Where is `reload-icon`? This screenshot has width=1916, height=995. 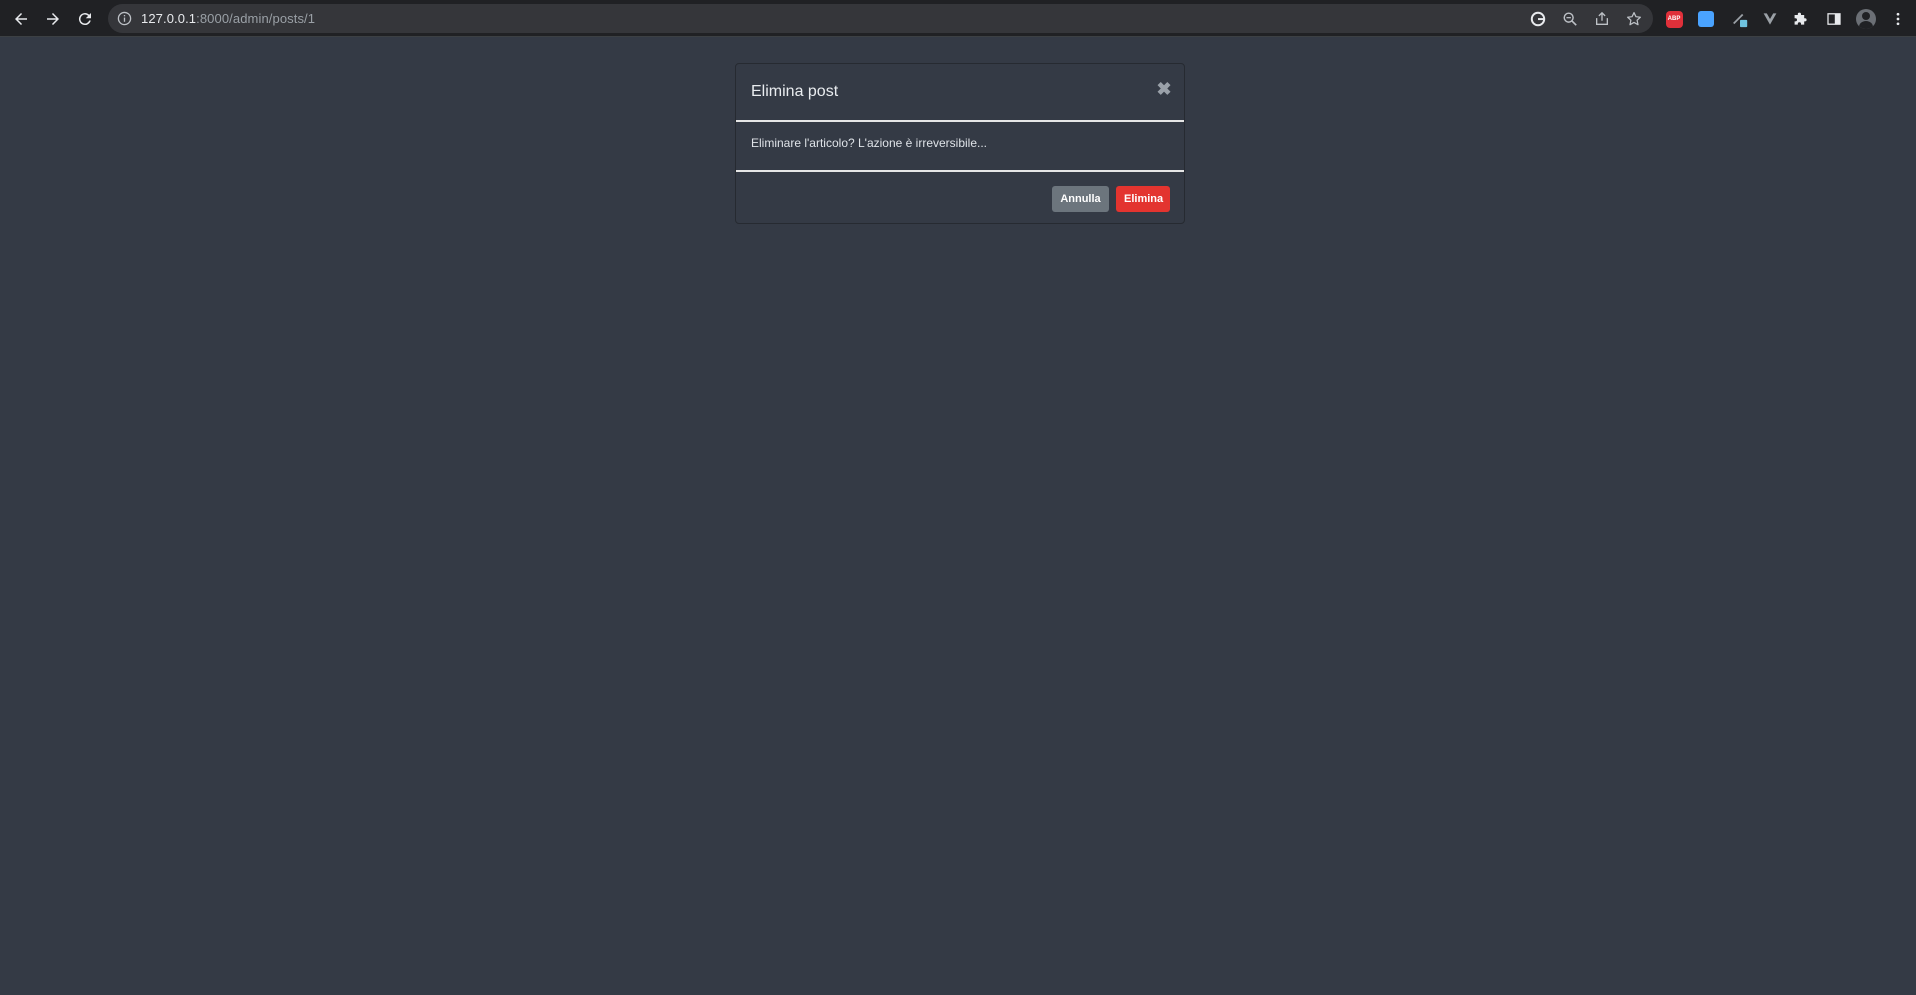
reload-icon is located at coordinates (84, 19).